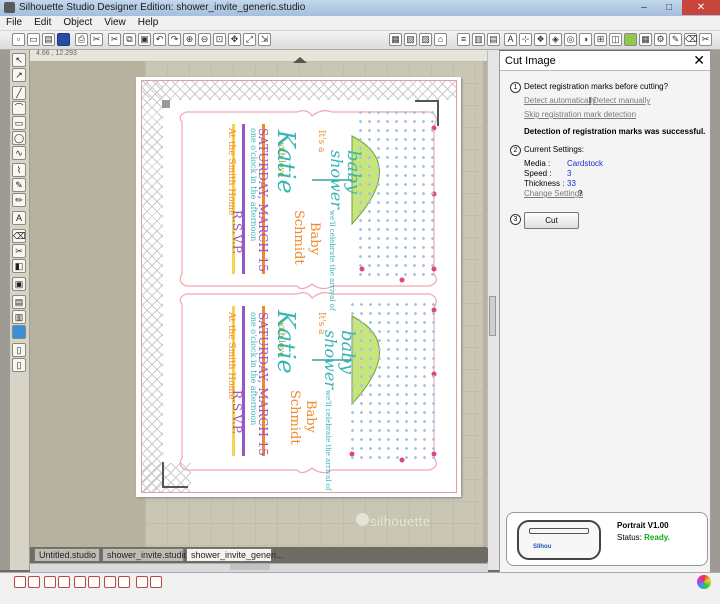  Describe the element at coordinates (551, 220) in the screenshot. I see `cut-button: Cut` at that location.